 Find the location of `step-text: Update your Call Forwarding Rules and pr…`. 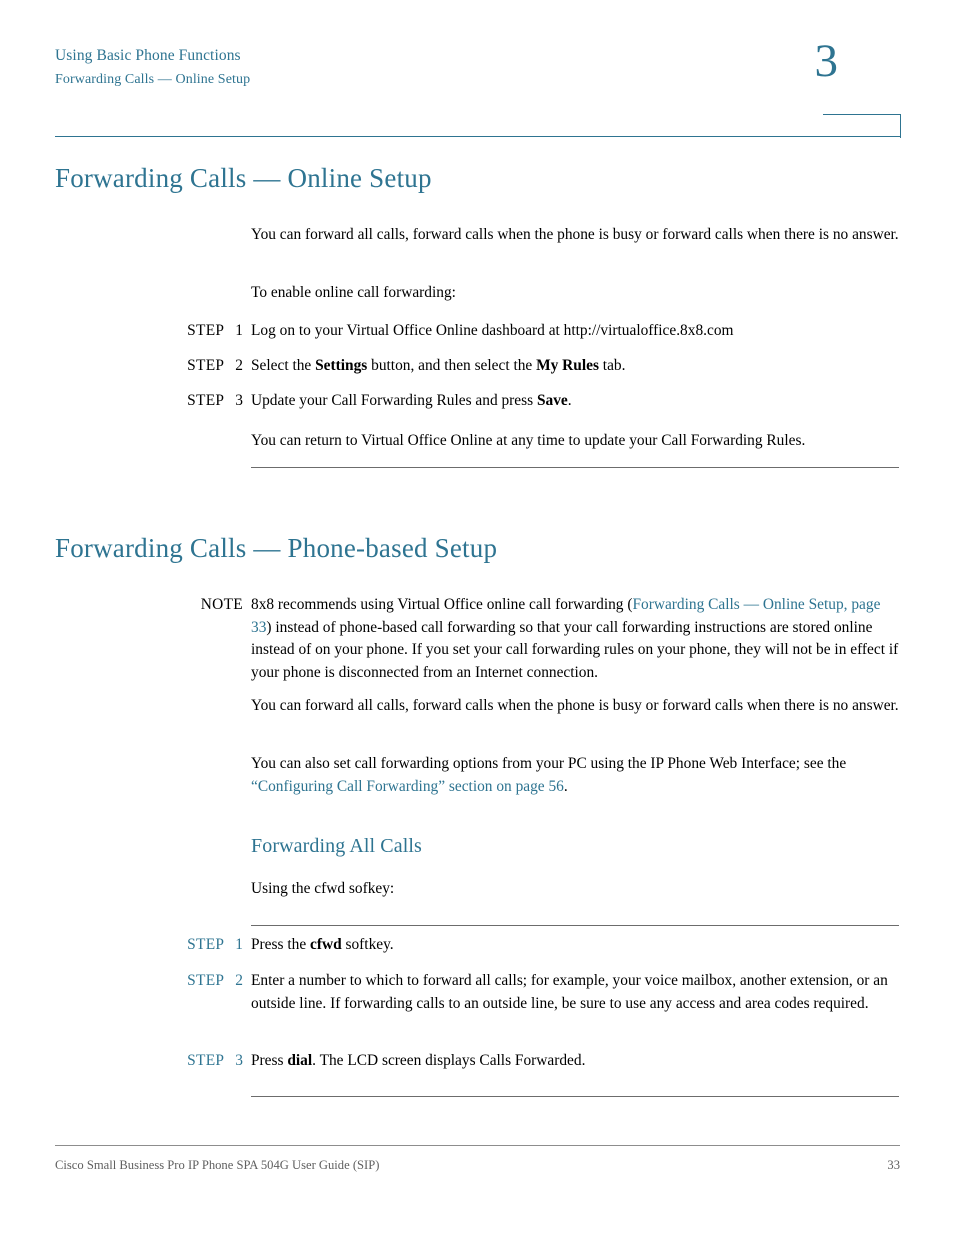

step-text: Update your Call Forwarding Rules and pr… is located at coordinates (575, 401).